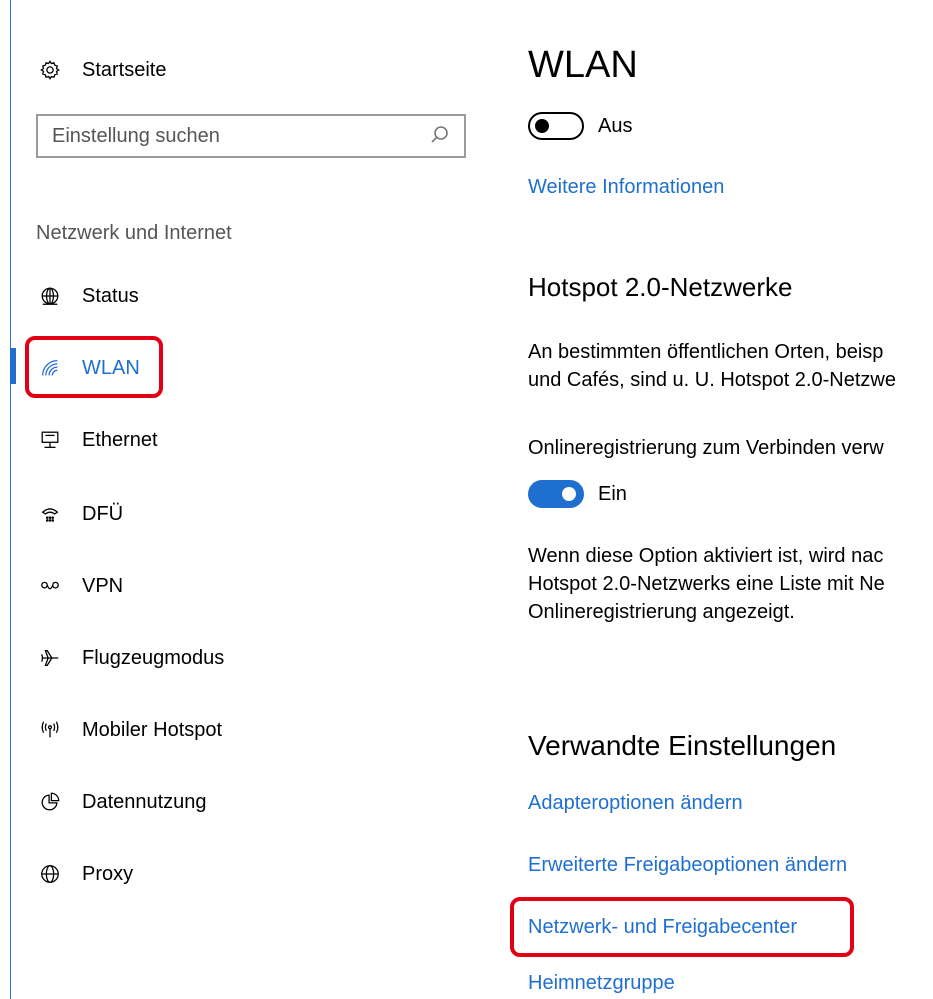 This screenshot has height=999, width=933. I want to click on highlight-box-network-center, so click(682, 927).